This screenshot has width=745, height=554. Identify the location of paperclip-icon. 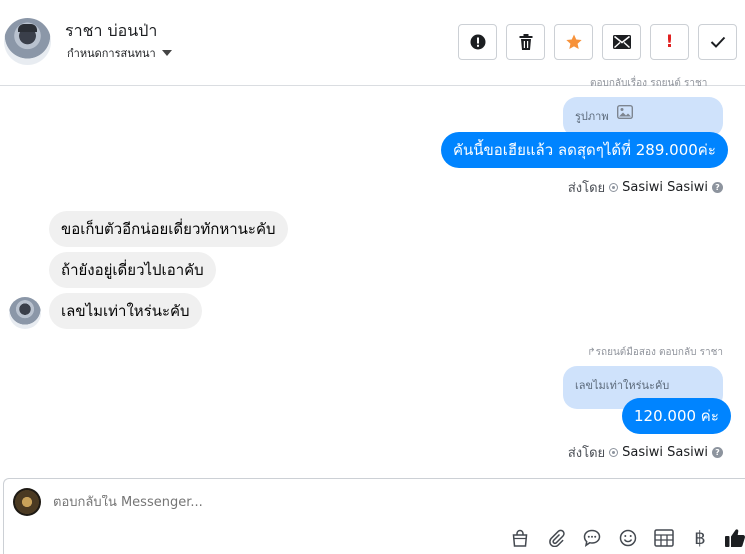
(557, 538).